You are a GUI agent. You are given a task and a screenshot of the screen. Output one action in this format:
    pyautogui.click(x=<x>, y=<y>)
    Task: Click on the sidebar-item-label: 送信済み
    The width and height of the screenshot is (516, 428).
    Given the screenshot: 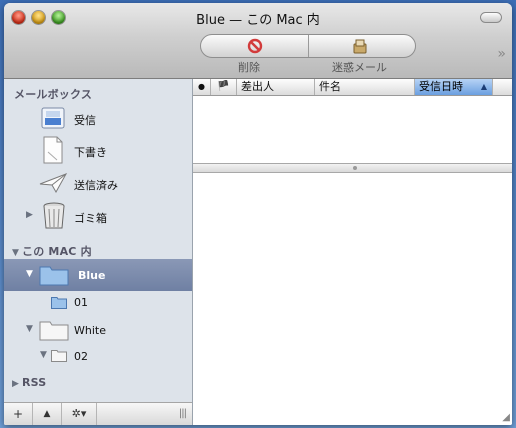 What is the action you would take?
    pyautogui.click(x=96, y=185)
    